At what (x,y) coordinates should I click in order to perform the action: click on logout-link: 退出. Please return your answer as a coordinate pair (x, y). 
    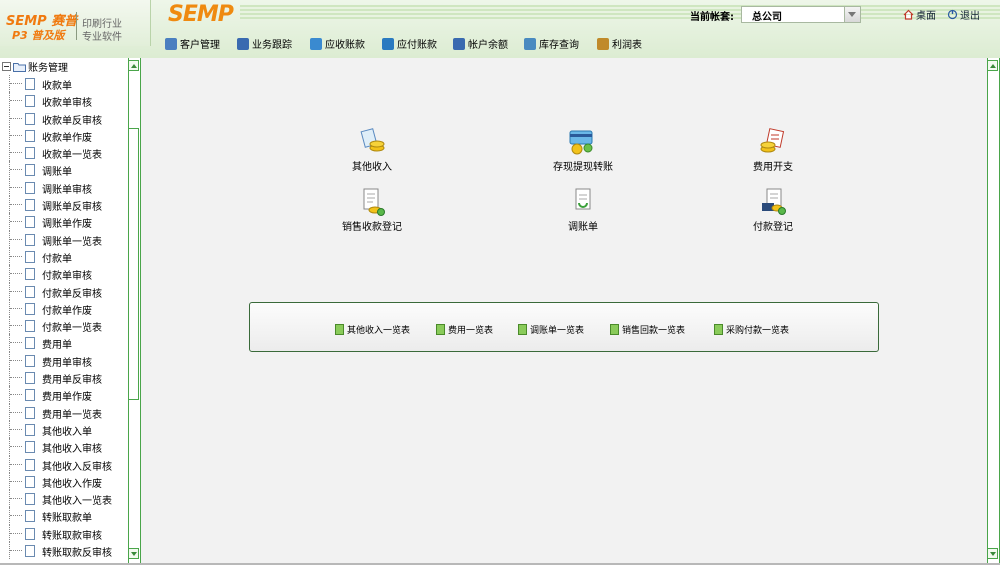
    Looking at the image, I should click on (963, 14).